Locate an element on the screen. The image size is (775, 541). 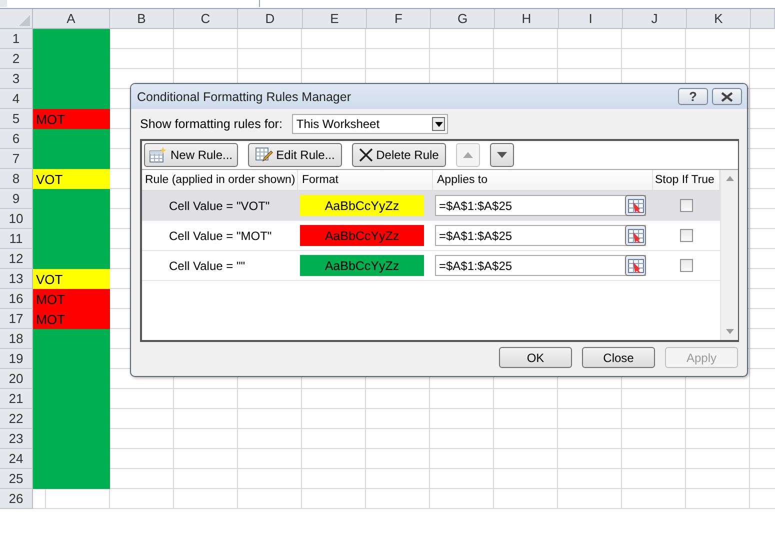
row-header: 2 is located at coordinates (16, 59).